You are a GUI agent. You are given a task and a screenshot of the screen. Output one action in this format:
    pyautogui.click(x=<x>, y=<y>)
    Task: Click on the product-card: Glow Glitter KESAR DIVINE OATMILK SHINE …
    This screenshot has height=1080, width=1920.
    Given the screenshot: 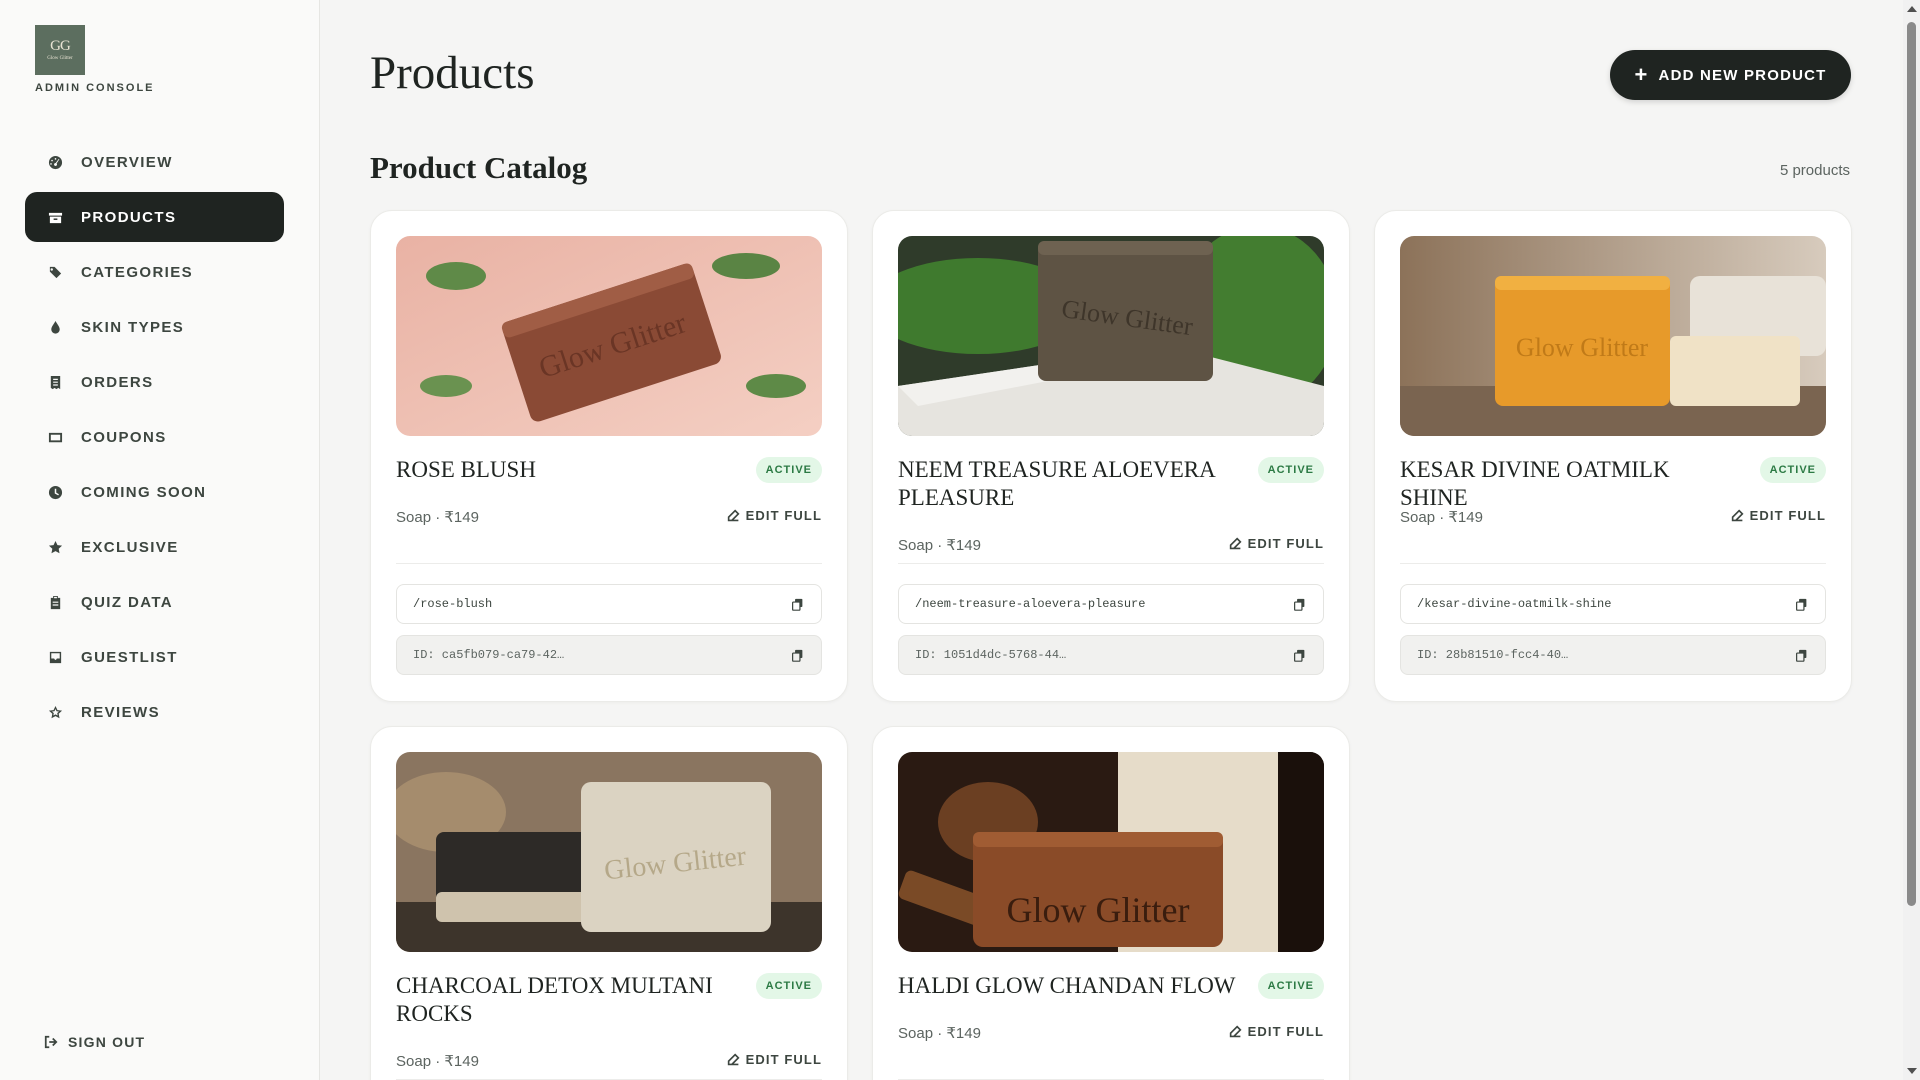 What is the action you would take?
    pyautogui.click(x=1613, y=456)
    